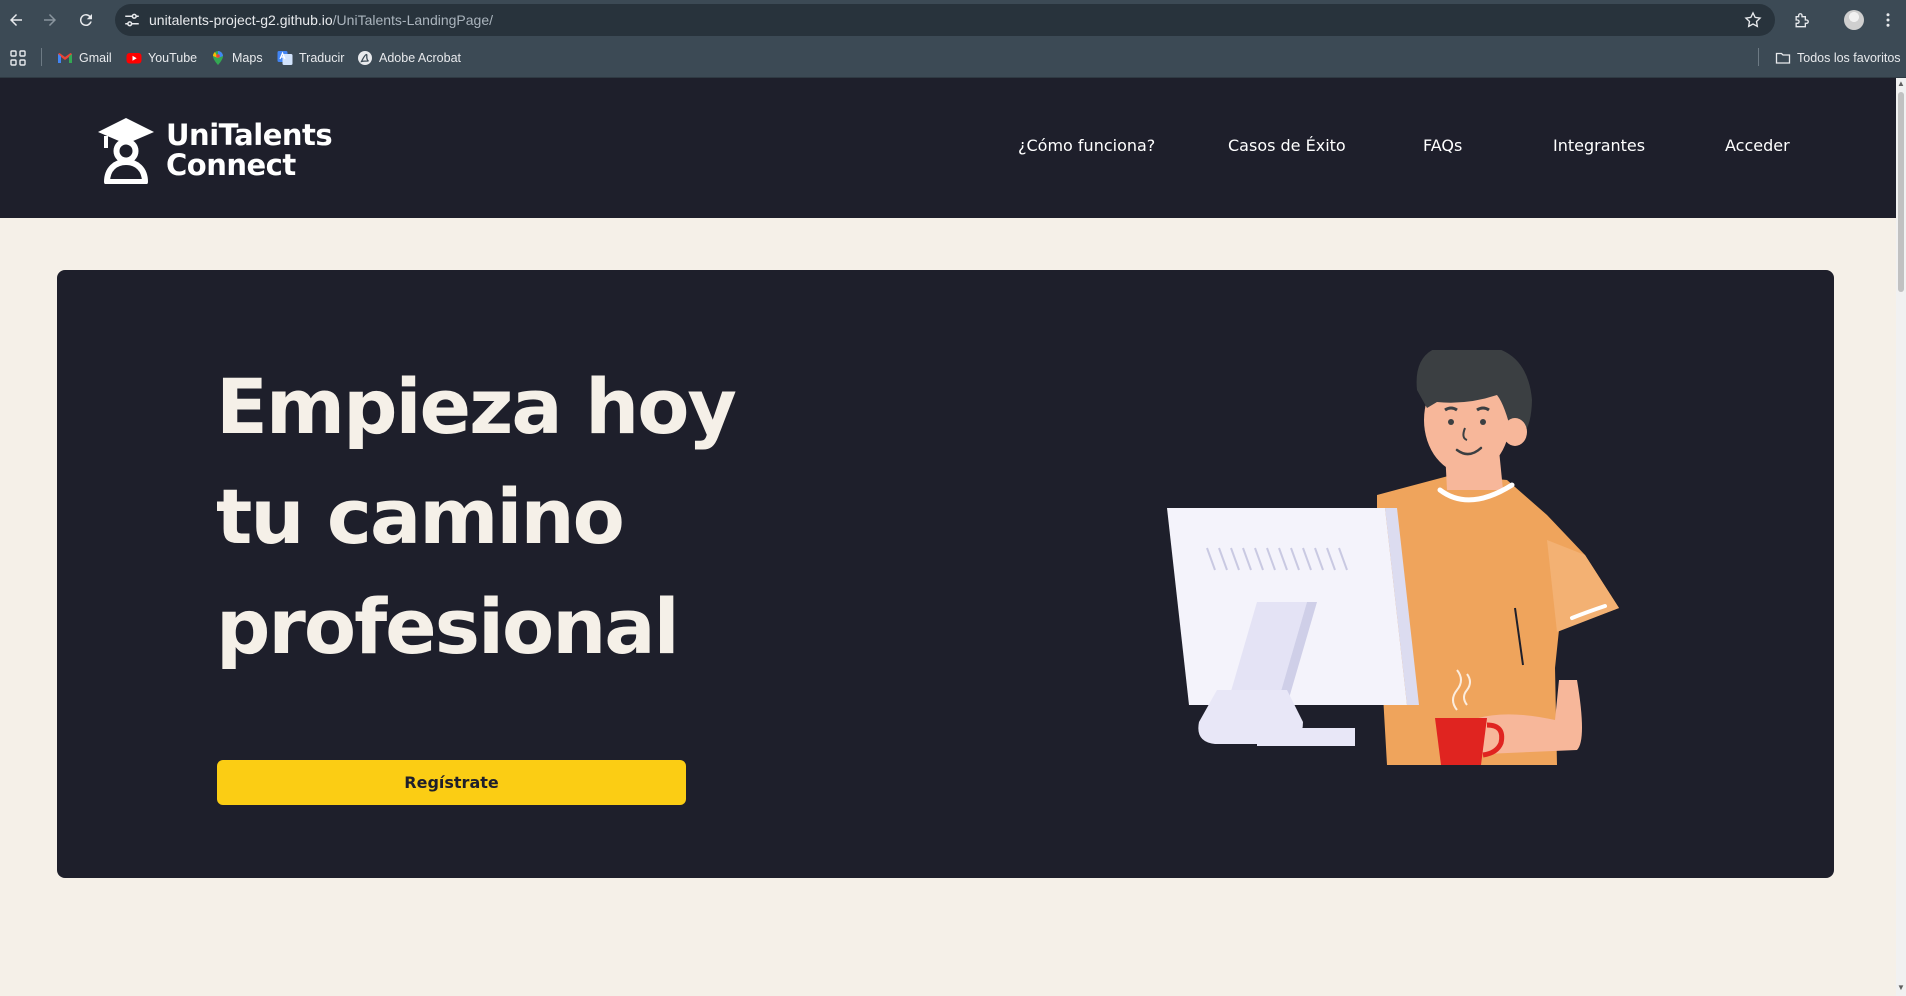  I want to click on arrow-left-icon, so click(16, 20).